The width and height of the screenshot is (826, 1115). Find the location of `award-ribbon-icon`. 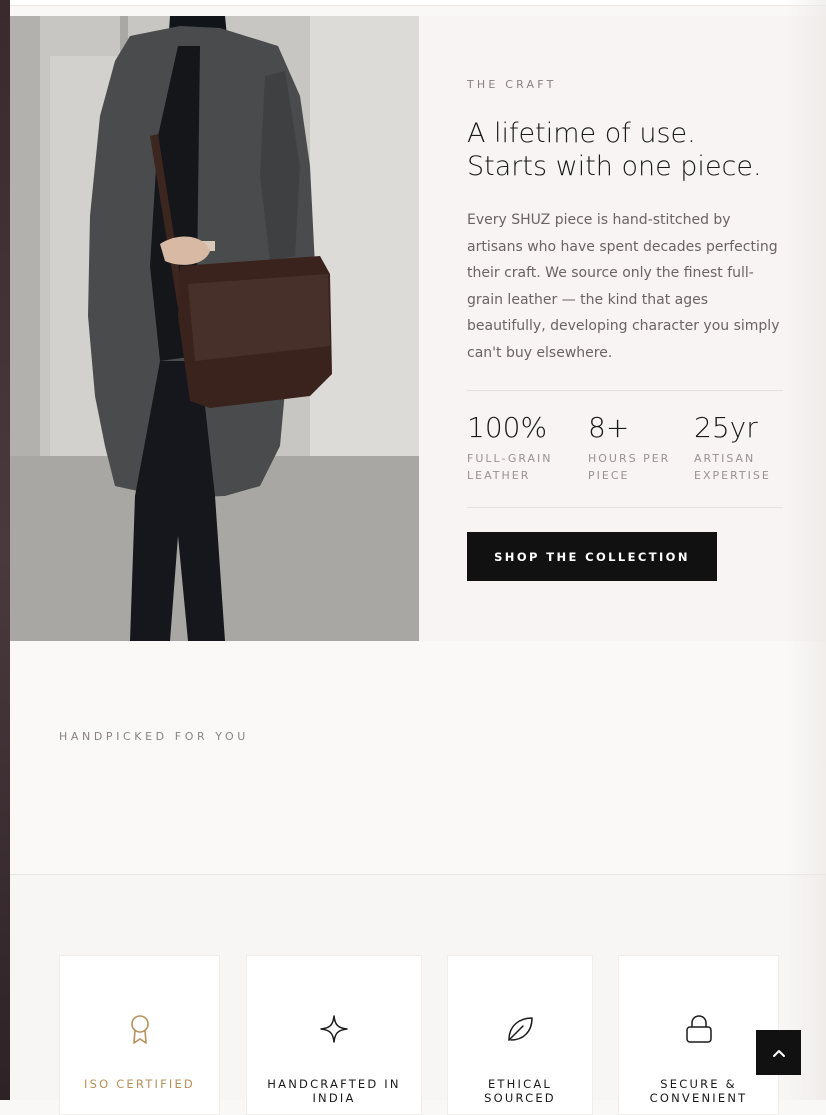

award-ribbon-icon is located at coordinates (140, 1029).